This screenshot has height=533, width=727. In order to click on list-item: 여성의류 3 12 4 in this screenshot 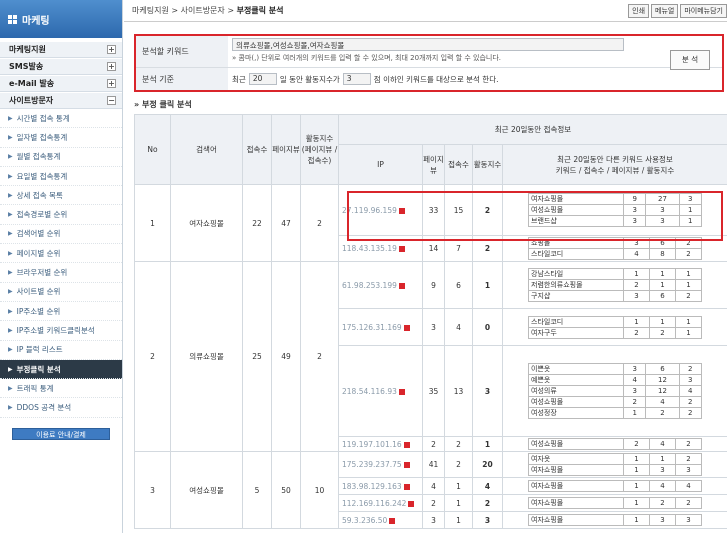, I will do `click(615, 391)`.